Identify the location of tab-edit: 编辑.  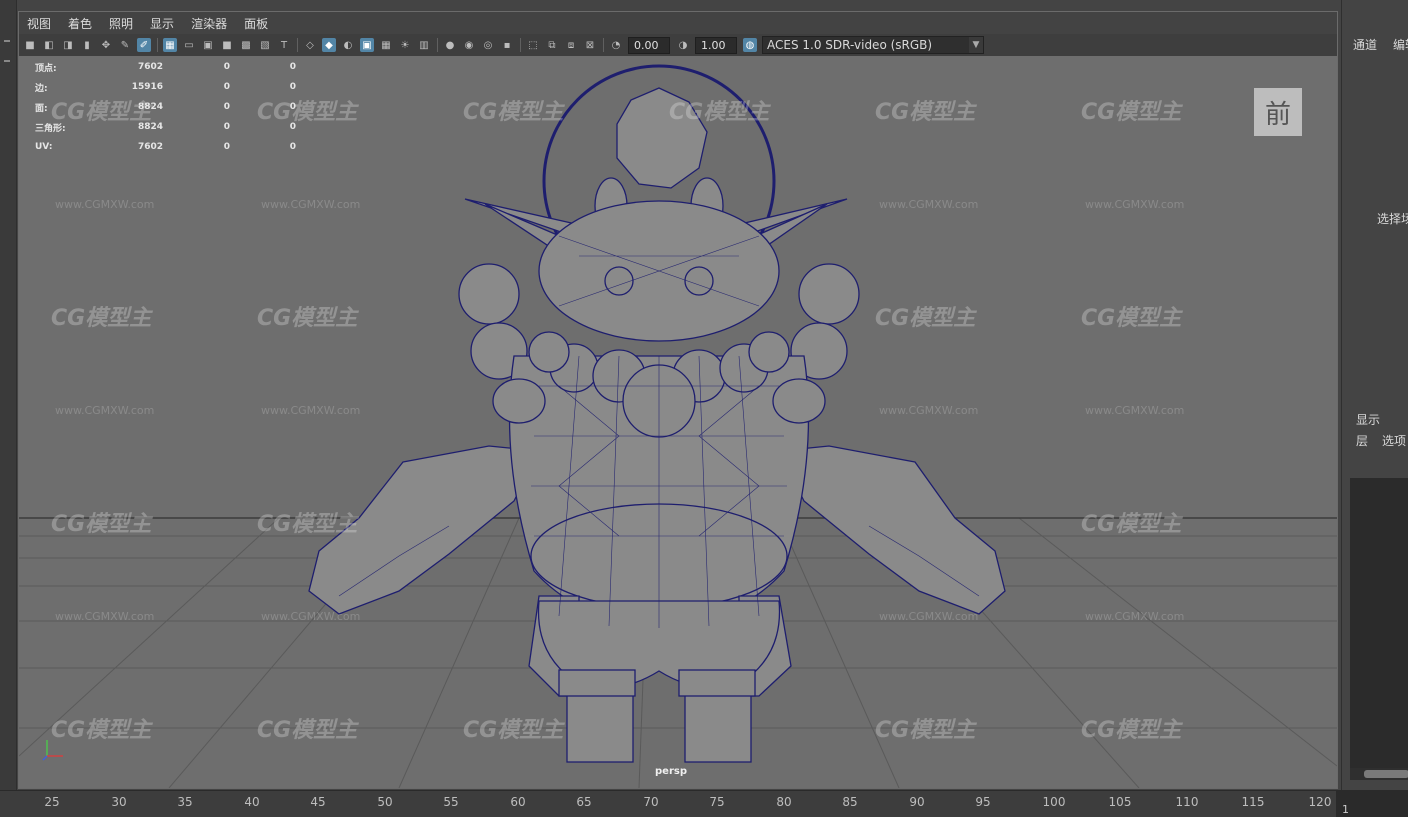
(1400, 44).